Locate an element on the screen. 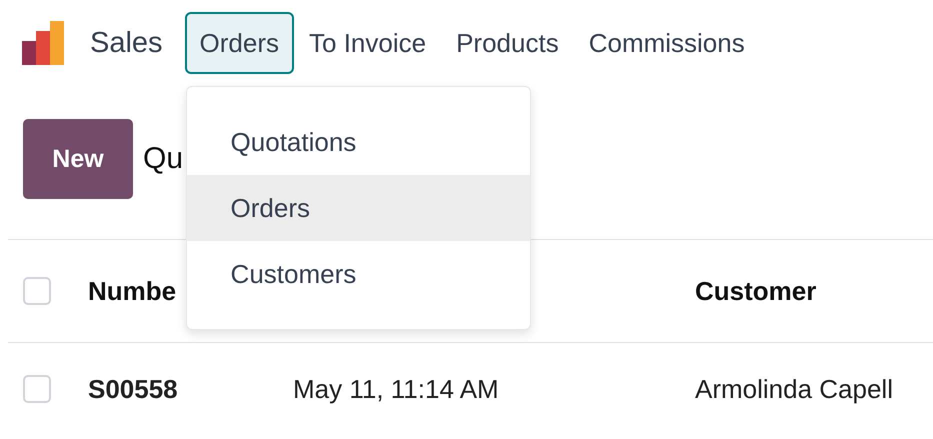  menu-item: To Invoice is located at coordinates (368, 43).